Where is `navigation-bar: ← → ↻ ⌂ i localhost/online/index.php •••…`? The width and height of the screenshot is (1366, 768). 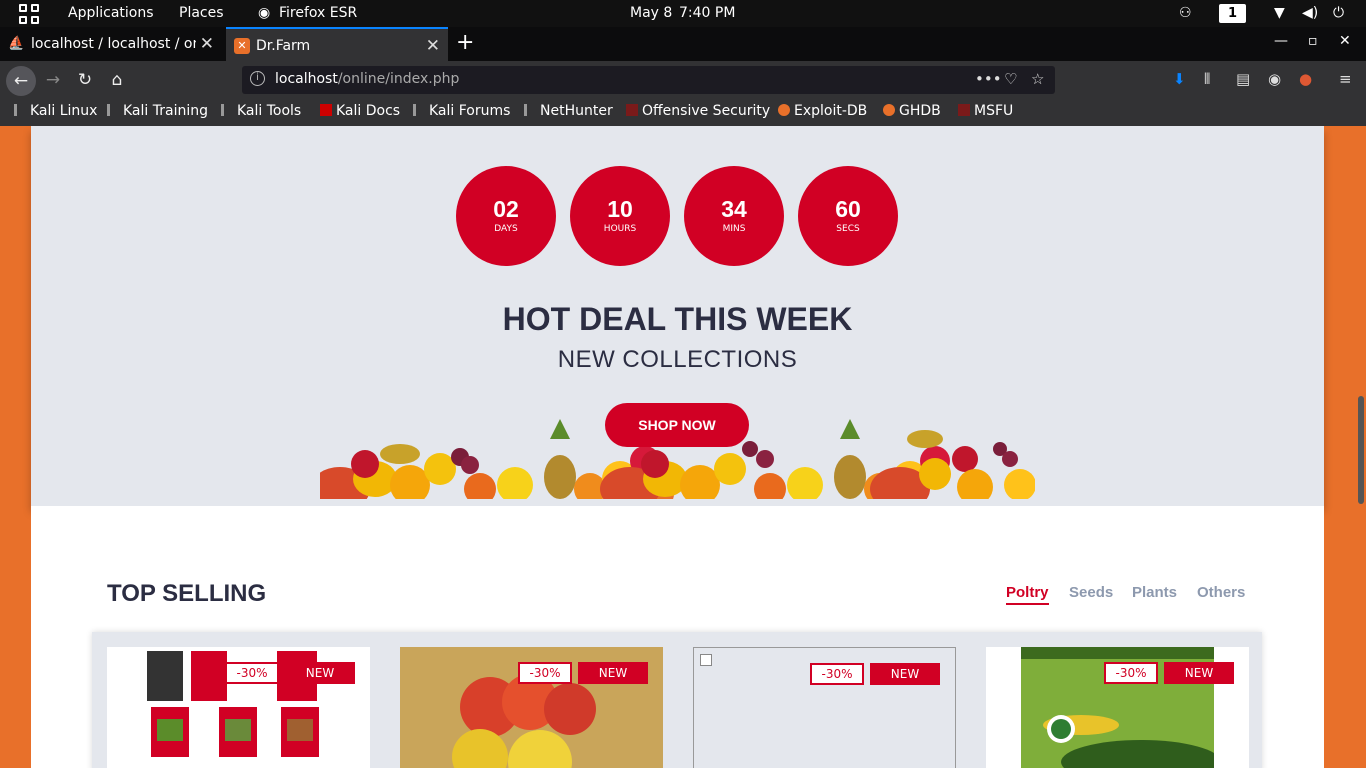
navigation-bar: ← → ↻ ⌂ i localhost/online/index.php •••… is located at coordinates (683, 80).